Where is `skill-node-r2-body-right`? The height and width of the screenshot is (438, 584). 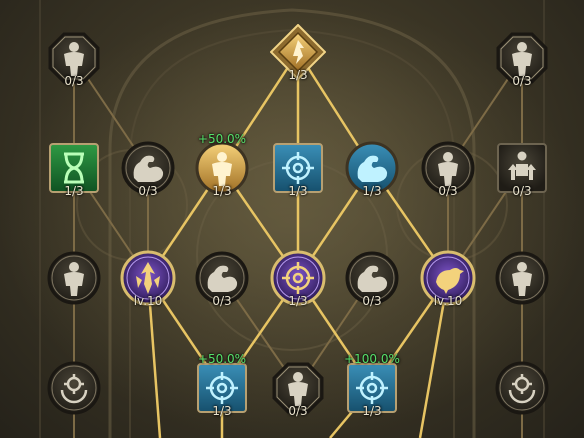
skill-node-r2-body-right is located at coordinates (522, 283).